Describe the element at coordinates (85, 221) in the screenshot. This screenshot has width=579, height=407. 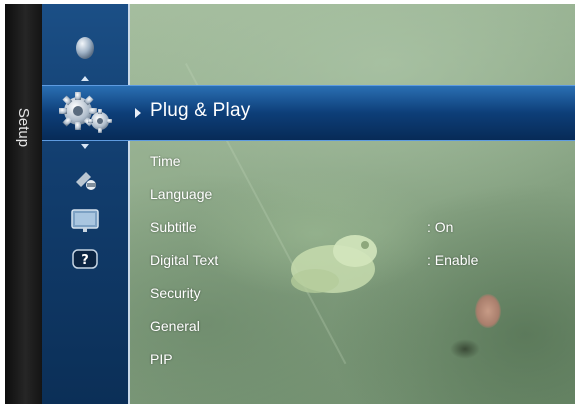
I see `tv-screen-icon` at that location.